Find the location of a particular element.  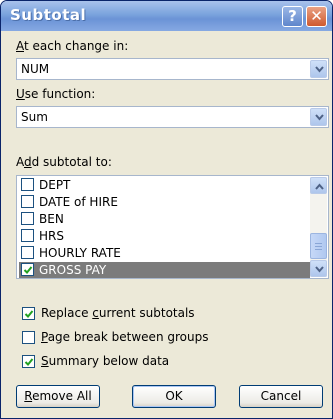

help-icon: ? is located at coordinates (292, 16).